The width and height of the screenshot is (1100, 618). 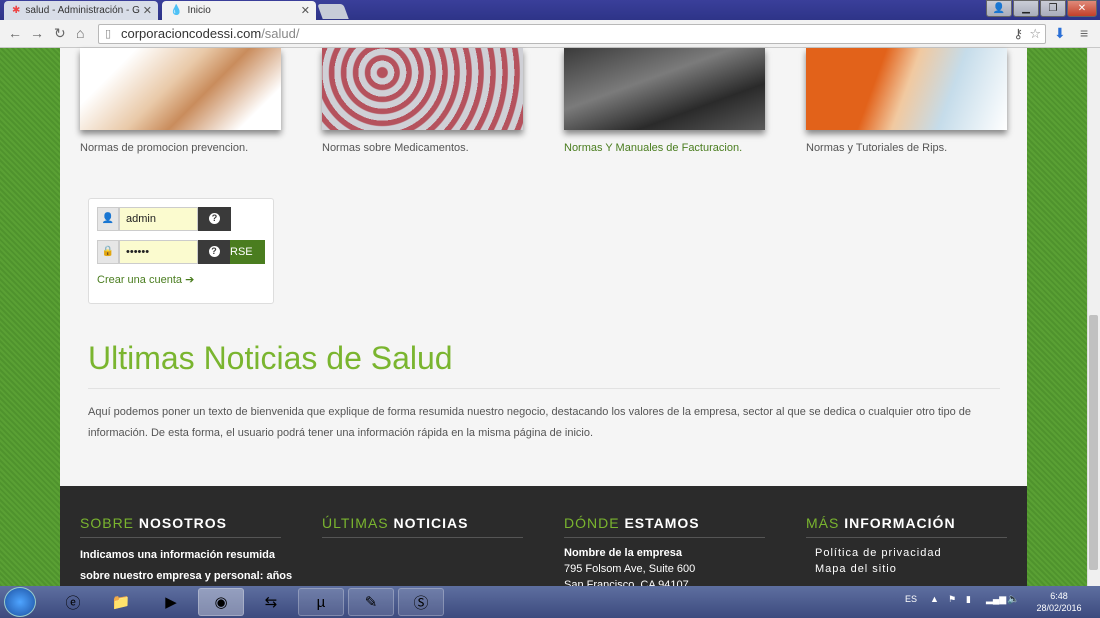 I want to click on tab-salud-admin: ✱ salud - Administración - G ✕, so click(x=81, y=10).